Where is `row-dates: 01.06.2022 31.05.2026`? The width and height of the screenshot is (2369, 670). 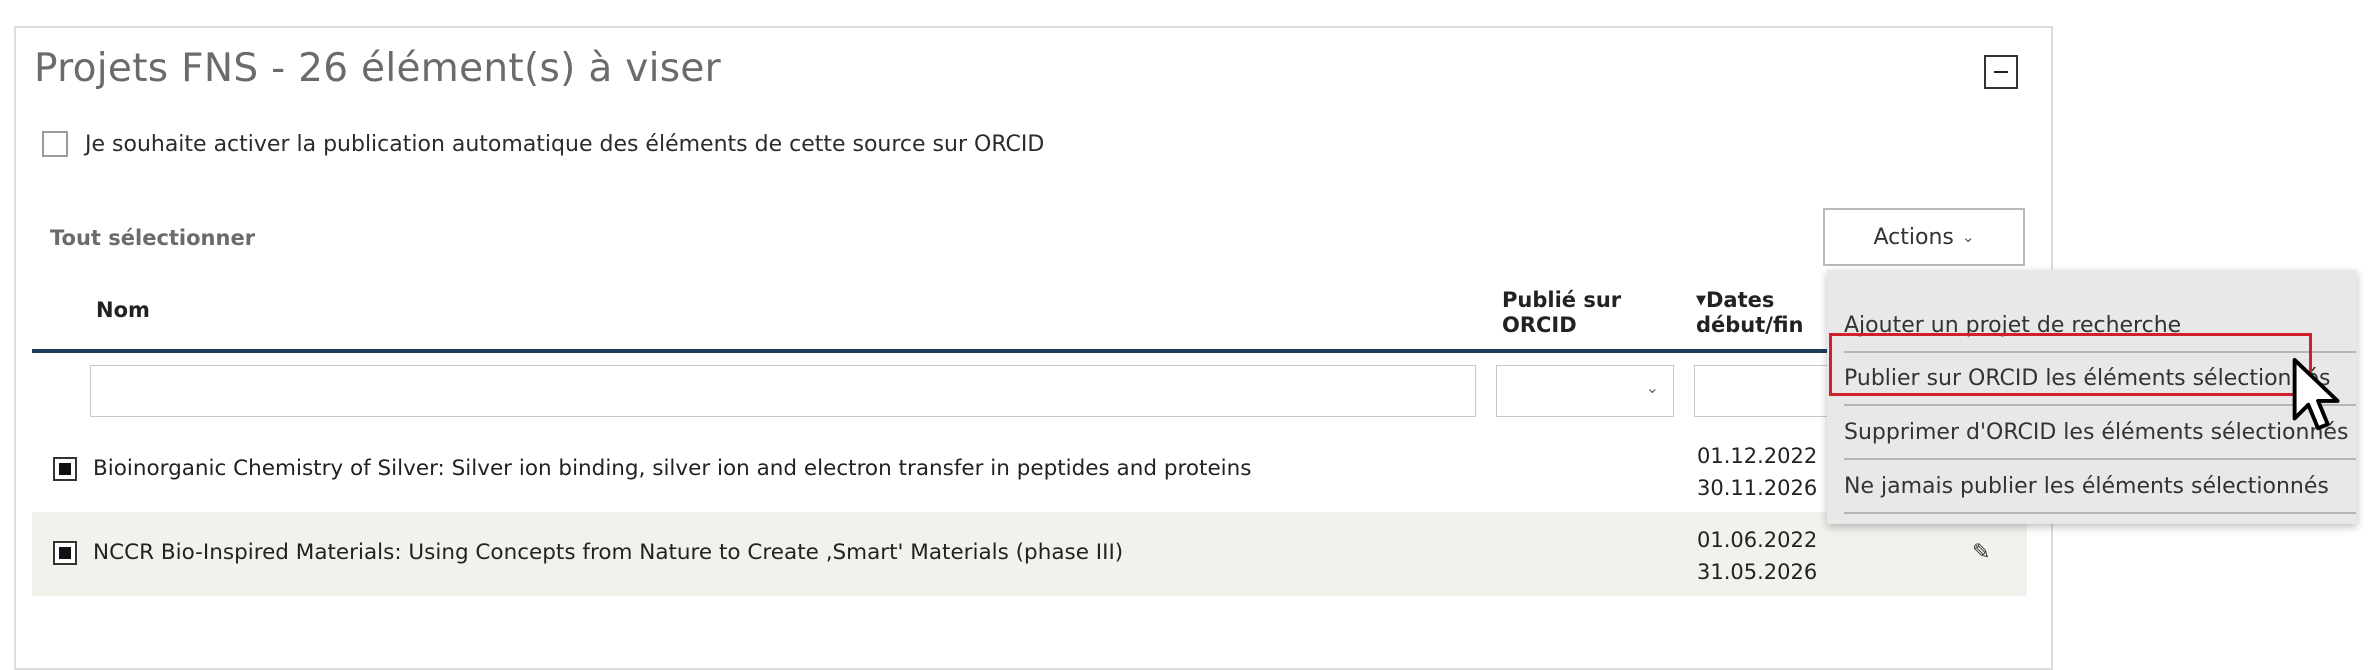
row-dates: 01.06.2022 31.05.2026 is located at coordinates (1757, 556).